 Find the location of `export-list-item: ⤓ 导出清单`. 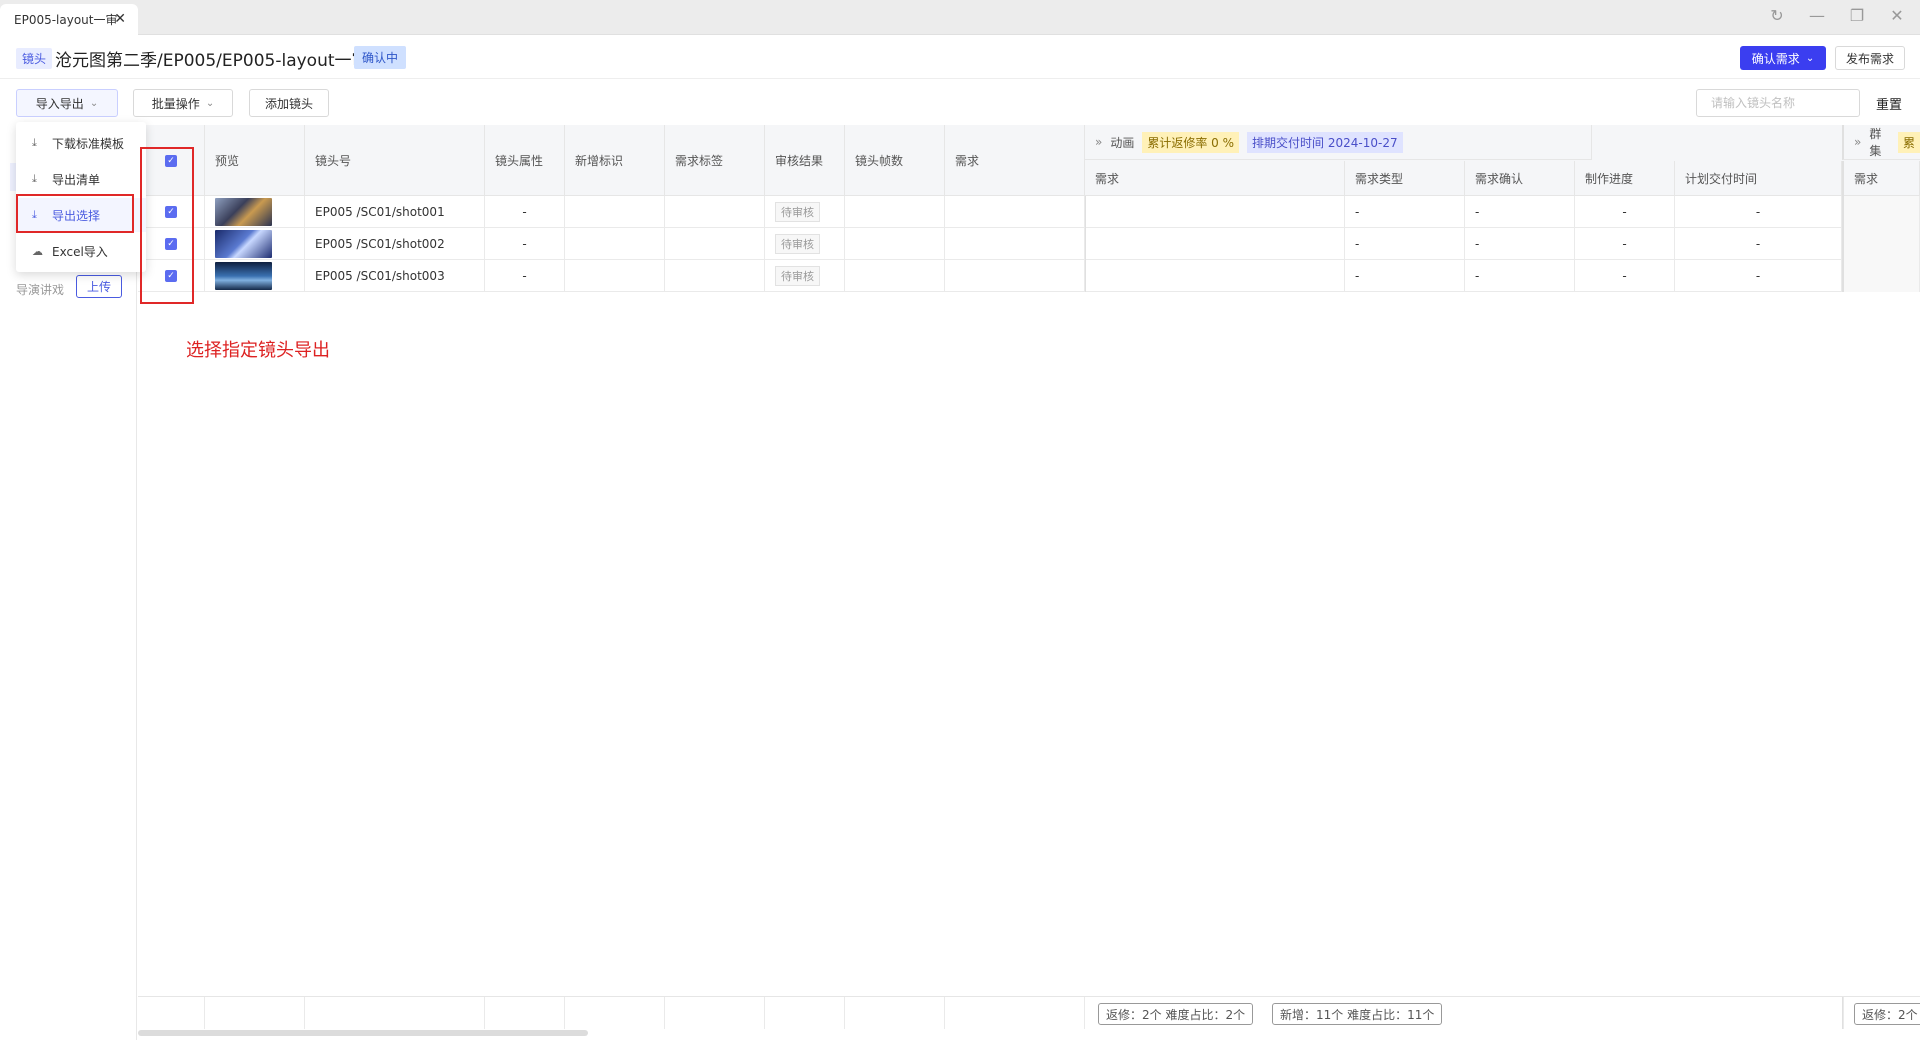

export-list-item: ⤓ 导出清单 is located at coordinates (81, 179).